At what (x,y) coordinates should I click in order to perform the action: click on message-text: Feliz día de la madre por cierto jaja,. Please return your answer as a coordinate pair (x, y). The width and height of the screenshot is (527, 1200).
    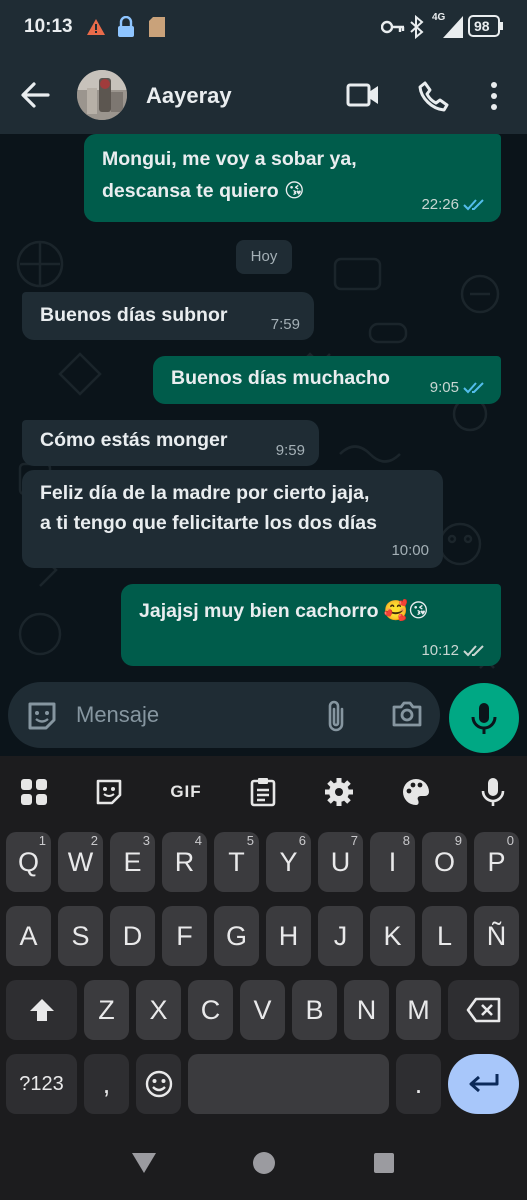
    Looking at the image, I should click on (205, 493).